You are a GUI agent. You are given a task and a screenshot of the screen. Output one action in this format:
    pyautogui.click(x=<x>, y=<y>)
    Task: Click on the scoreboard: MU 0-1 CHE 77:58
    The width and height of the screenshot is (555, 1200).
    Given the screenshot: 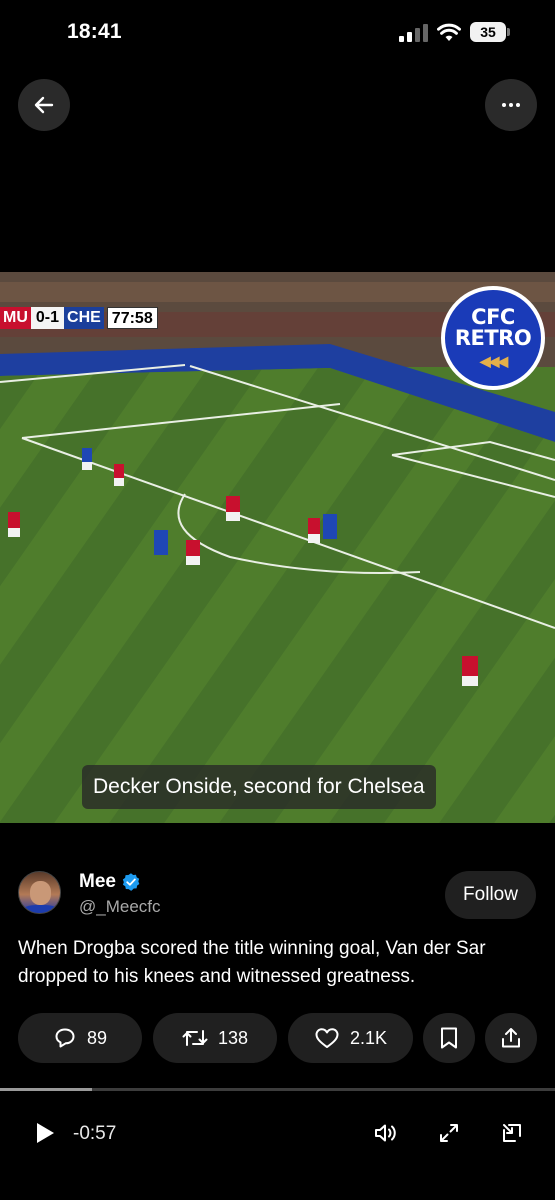 What is the action you would take?
    pyautogui.click(x=79, y=318)
    